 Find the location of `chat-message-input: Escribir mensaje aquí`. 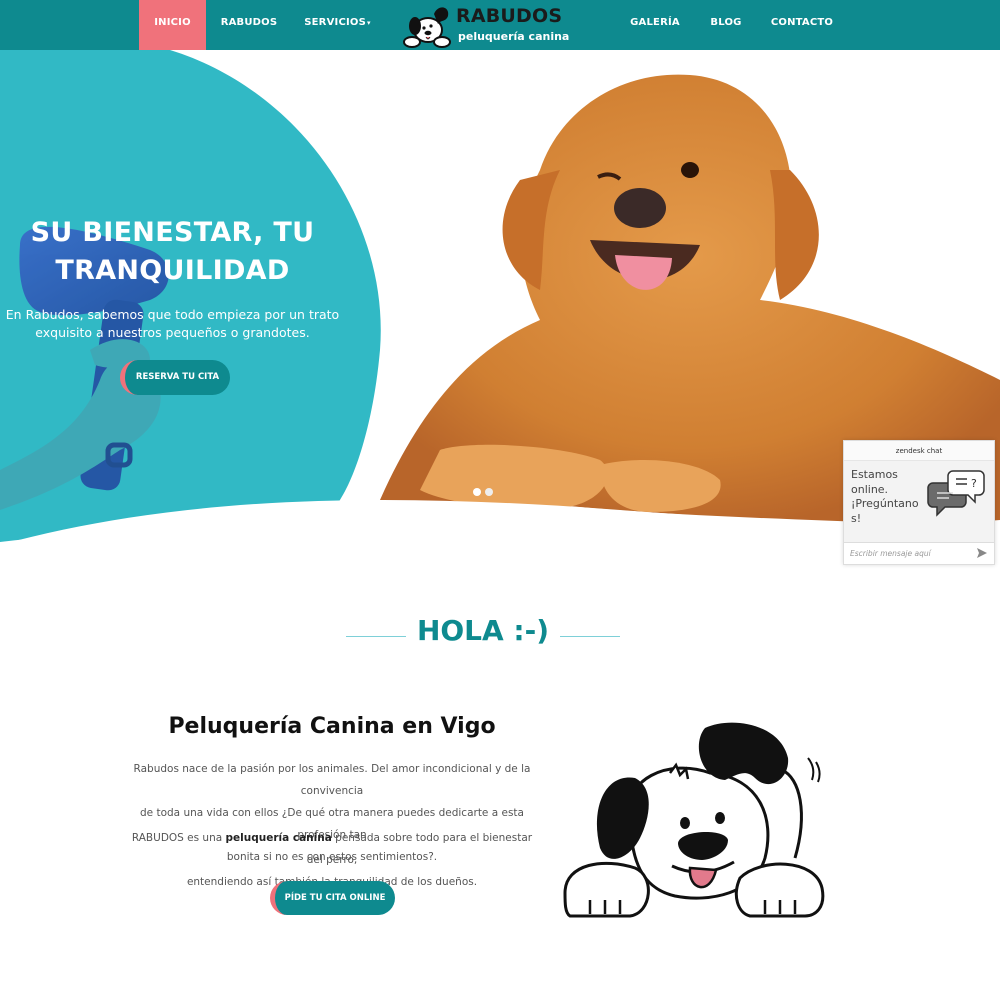

chat-message-input: Escribir mensaje aquí is located at coordinates (919, 553).